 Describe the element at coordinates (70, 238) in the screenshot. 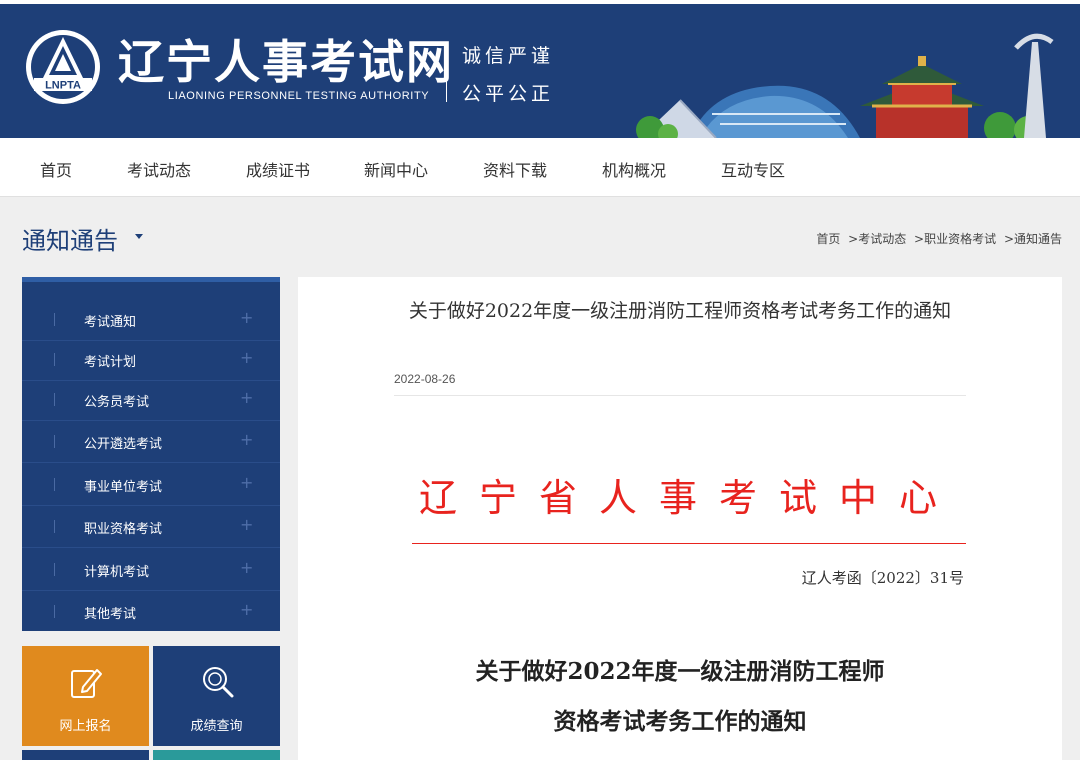

I see `section-title: 通知通告` at that location.